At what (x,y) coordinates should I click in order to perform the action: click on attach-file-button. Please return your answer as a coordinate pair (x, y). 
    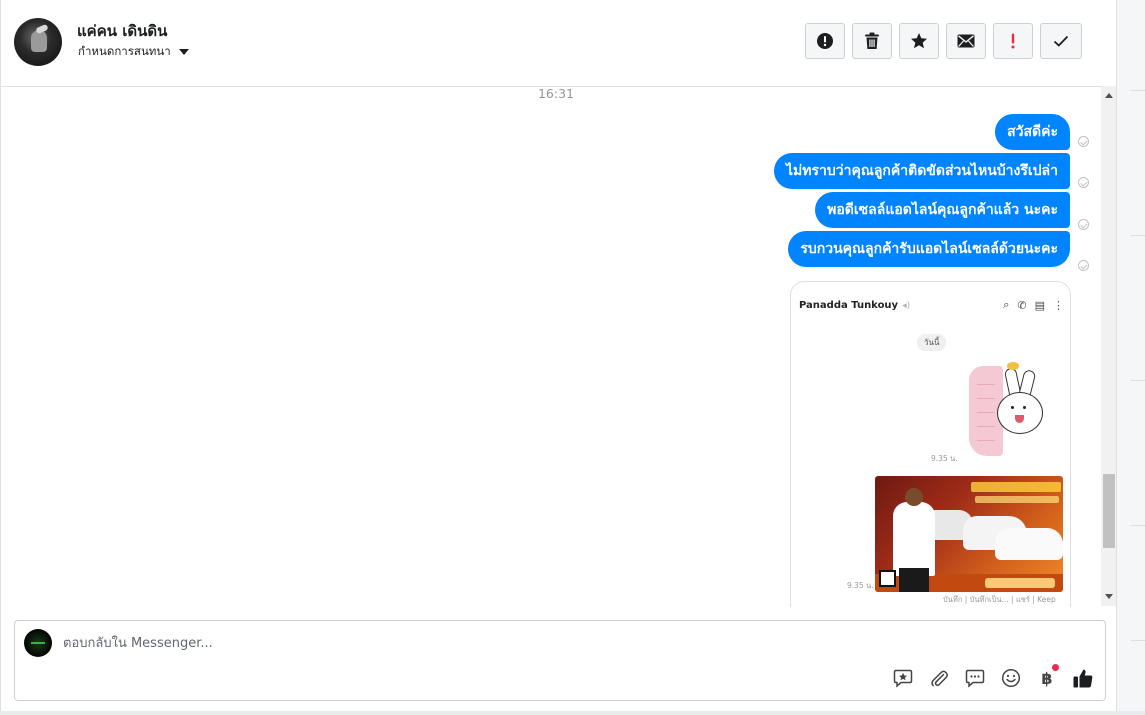
    Looking at the image, I should click on (939, 678).